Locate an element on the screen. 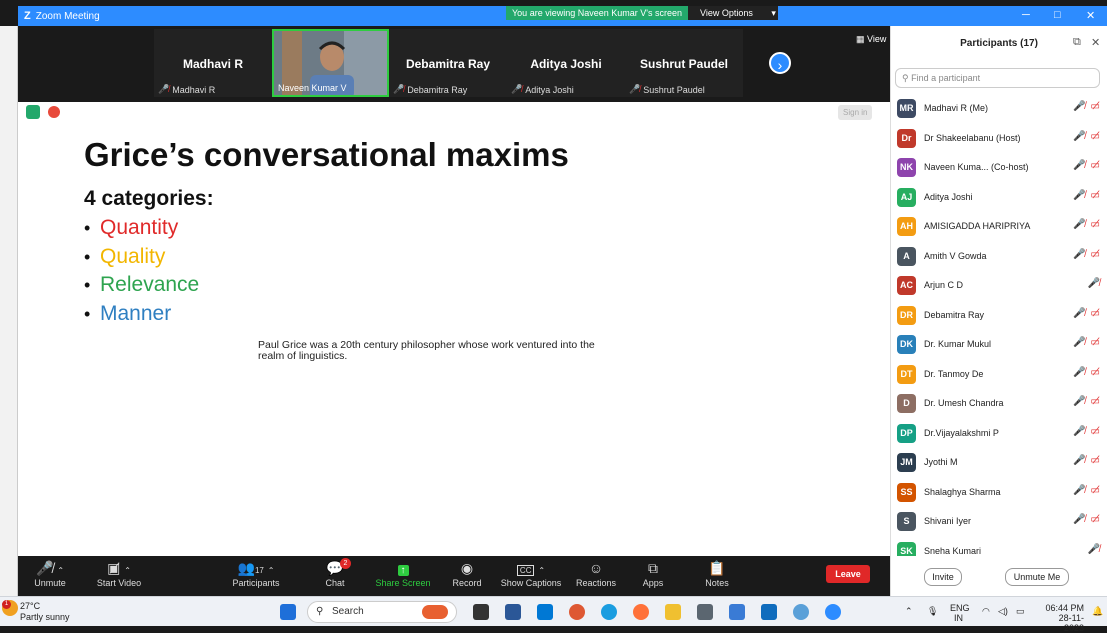 This screenshot has width=1107, height=633. avatar: Dr is located at coordinates (906, 138).